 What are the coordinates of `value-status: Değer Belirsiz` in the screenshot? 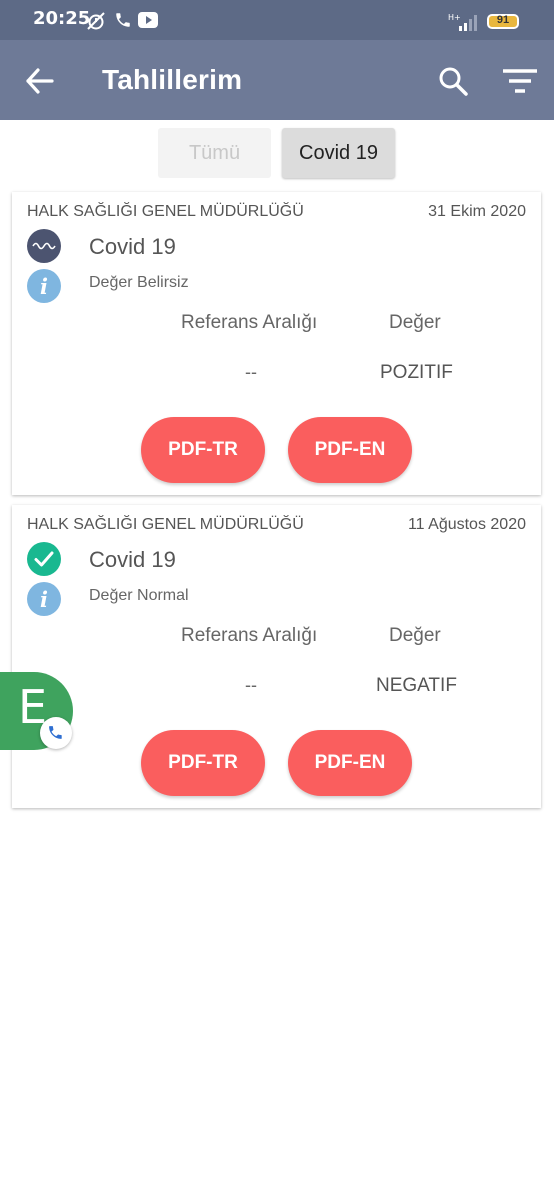 It's located at (139, 282).